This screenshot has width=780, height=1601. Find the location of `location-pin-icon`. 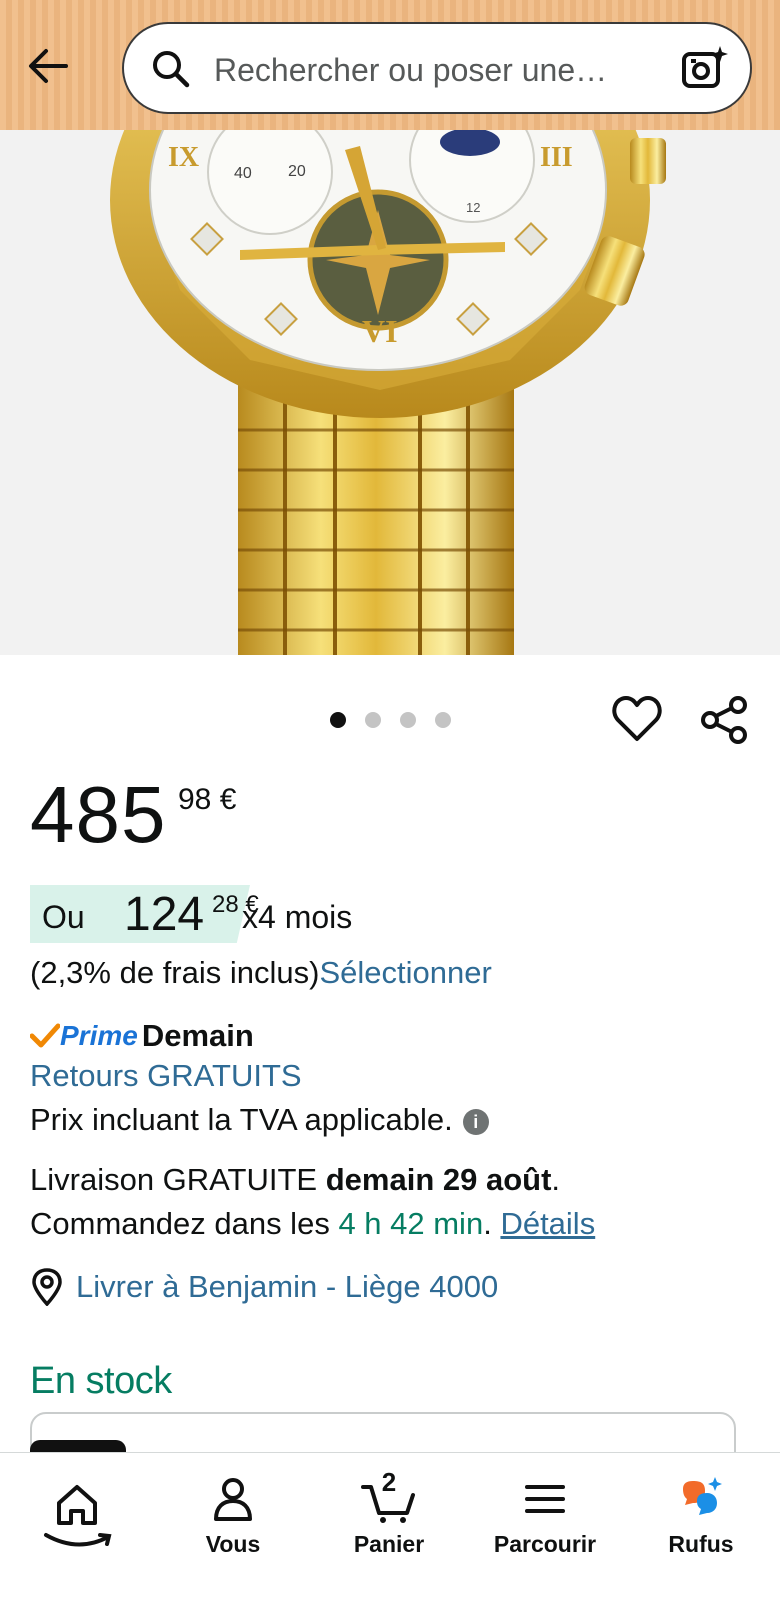

location-pin-icon is located at coordinates (47, 1287).